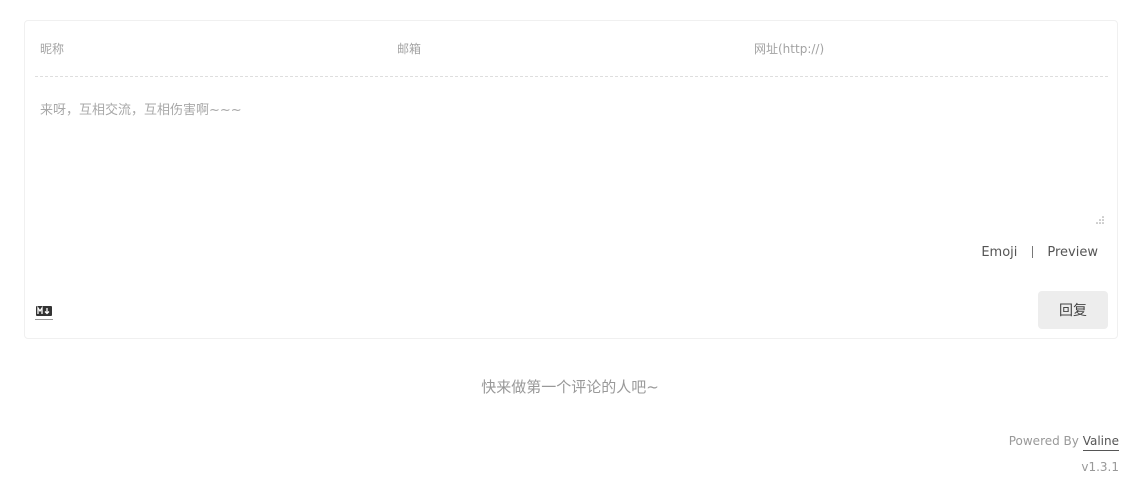  What do you see at coordinates (1045, 441) in the screenshot?
I see `powered-by-prefix: Powered By` at bounding box center [1045, 441].